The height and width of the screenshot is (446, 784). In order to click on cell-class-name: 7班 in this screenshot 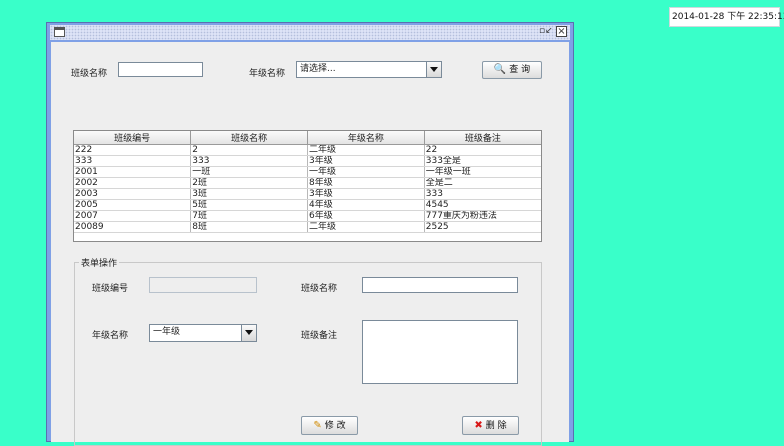, I will do `click(249, 216)`.